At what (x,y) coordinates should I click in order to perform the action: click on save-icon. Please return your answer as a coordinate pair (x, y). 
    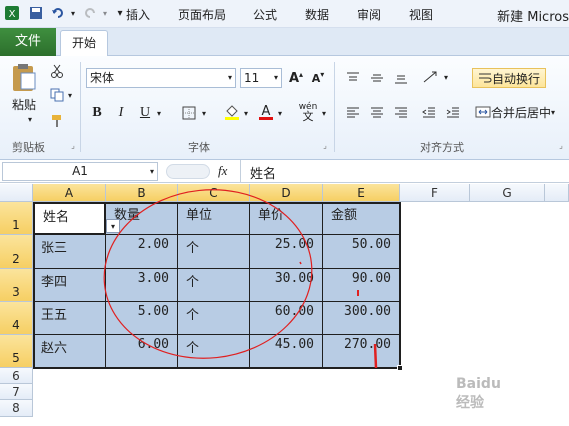
    Looking at the image, I should click on (36, 13).